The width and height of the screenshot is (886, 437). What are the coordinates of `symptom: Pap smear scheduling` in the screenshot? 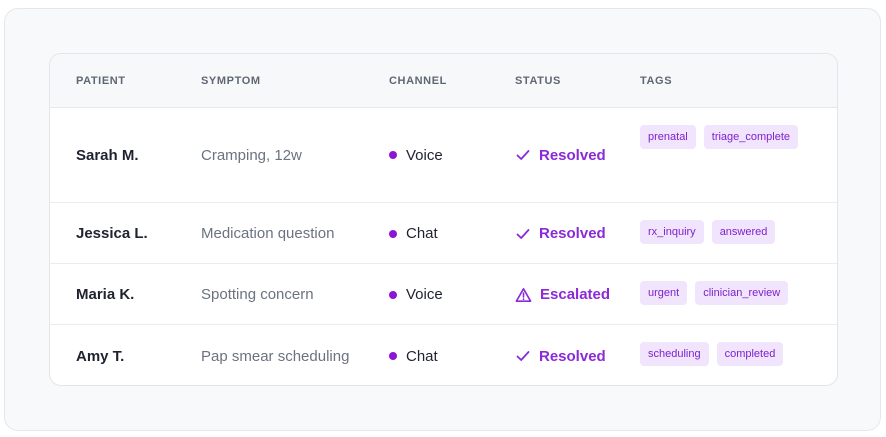 It's located at (275, 356).